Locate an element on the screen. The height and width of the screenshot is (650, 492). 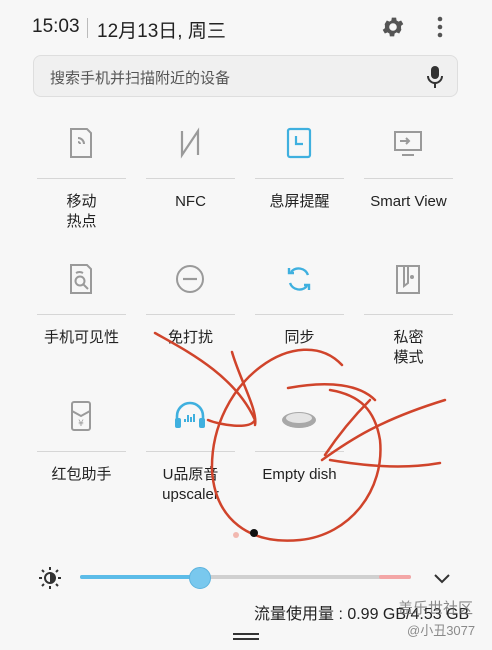
smart-view-icon is located at coordinates (408, 143).